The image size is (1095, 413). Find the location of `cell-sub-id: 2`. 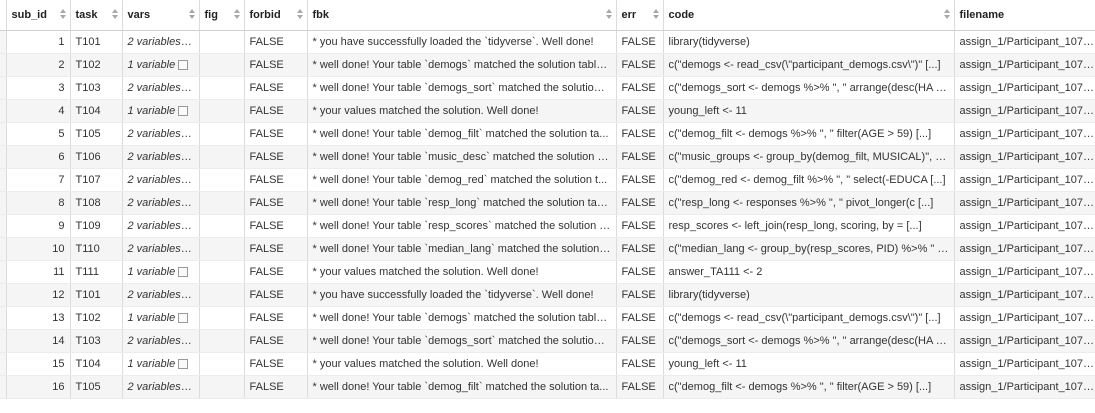

cell-sub-id: 2 is located at coordinates (38, 65).